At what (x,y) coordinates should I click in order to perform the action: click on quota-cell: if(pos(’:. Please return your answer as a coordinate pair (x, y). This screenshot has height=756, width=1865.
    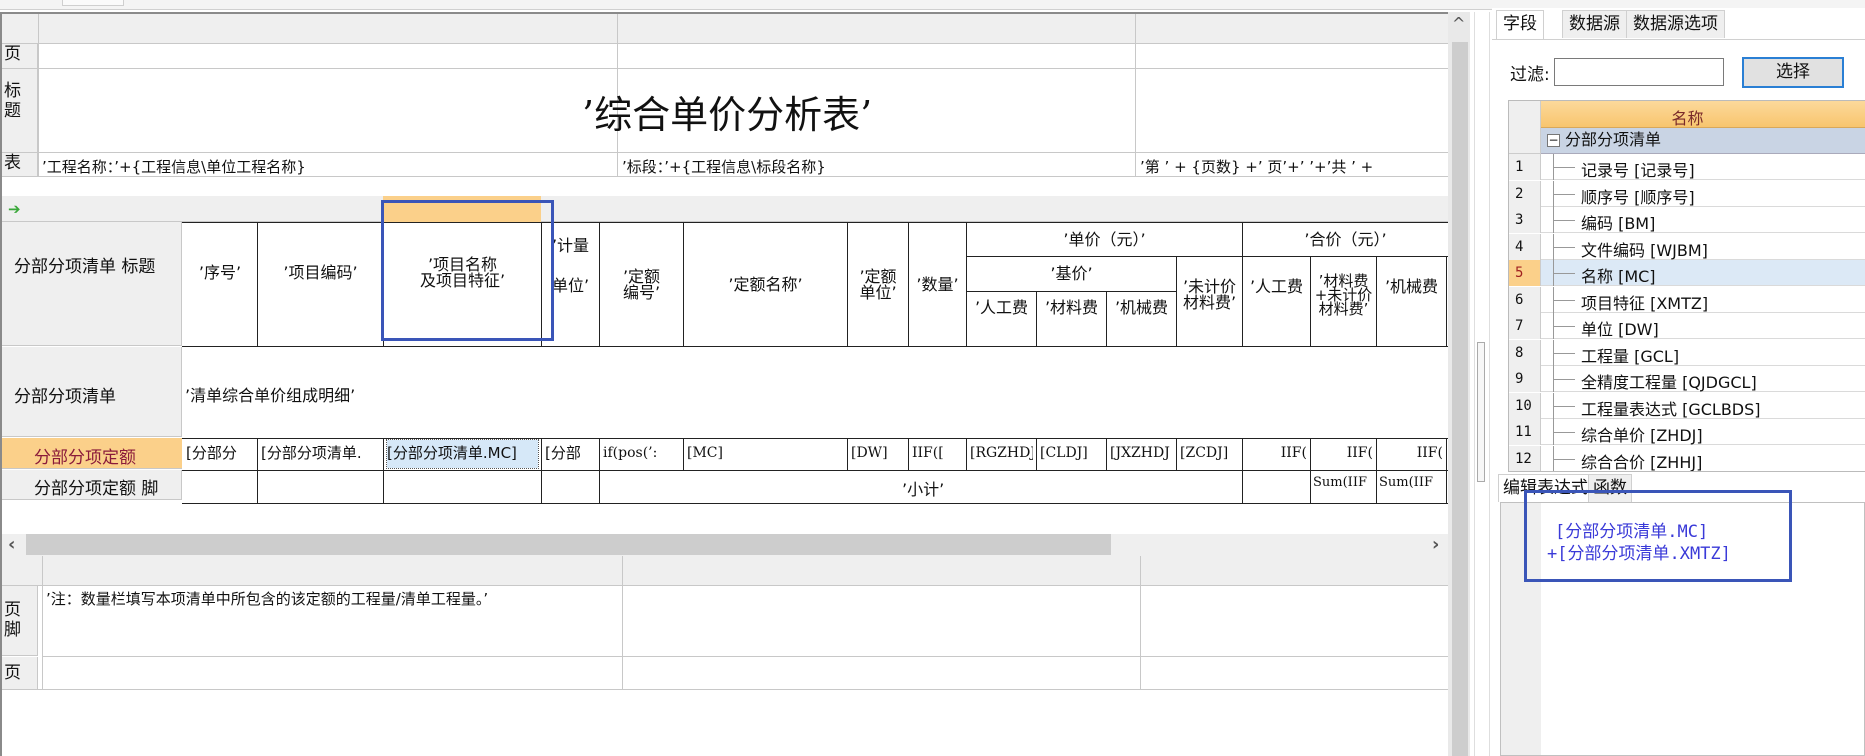
    Looking at the image, I should click on (641, 454).